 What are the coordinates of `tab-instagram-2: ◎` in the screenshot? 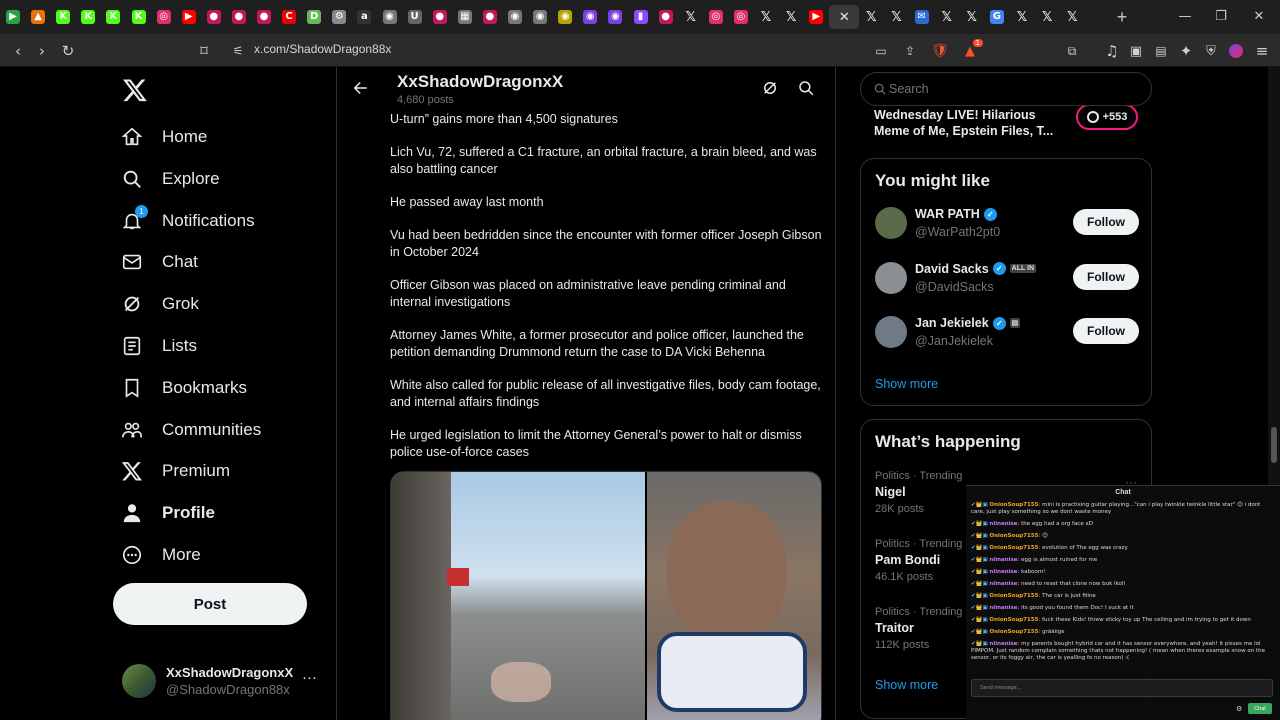 It's located at (716, 17).